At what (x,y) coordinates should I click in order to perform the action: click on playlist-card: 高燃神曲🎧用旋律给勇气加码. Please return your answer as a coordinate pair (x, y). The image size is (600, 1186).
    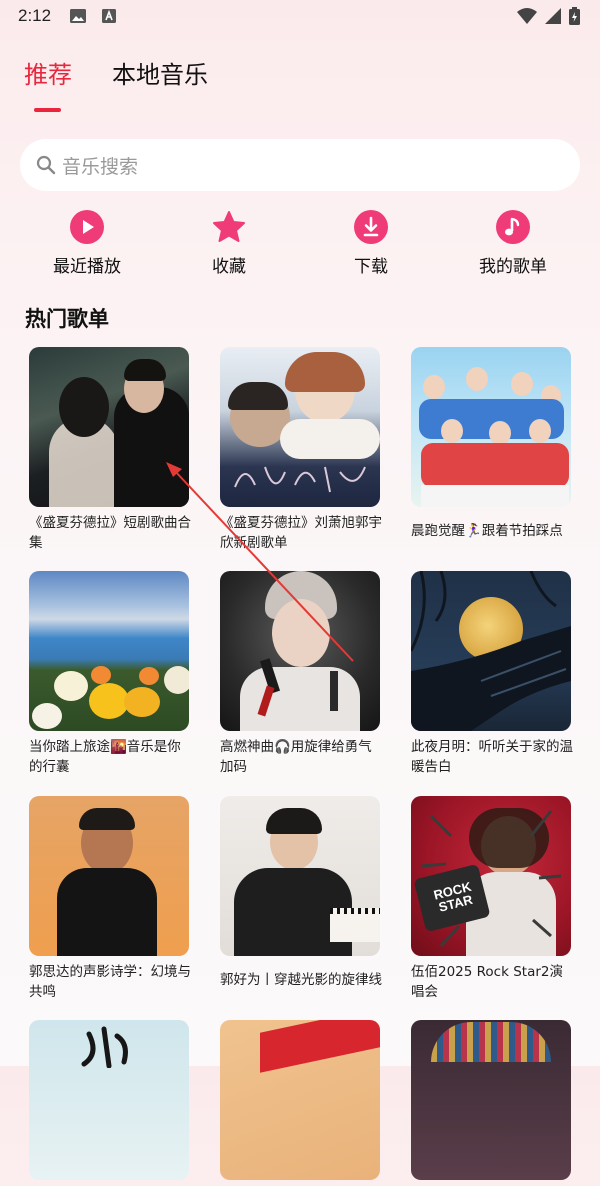
    Looking at the image, I should click on (301, 674).